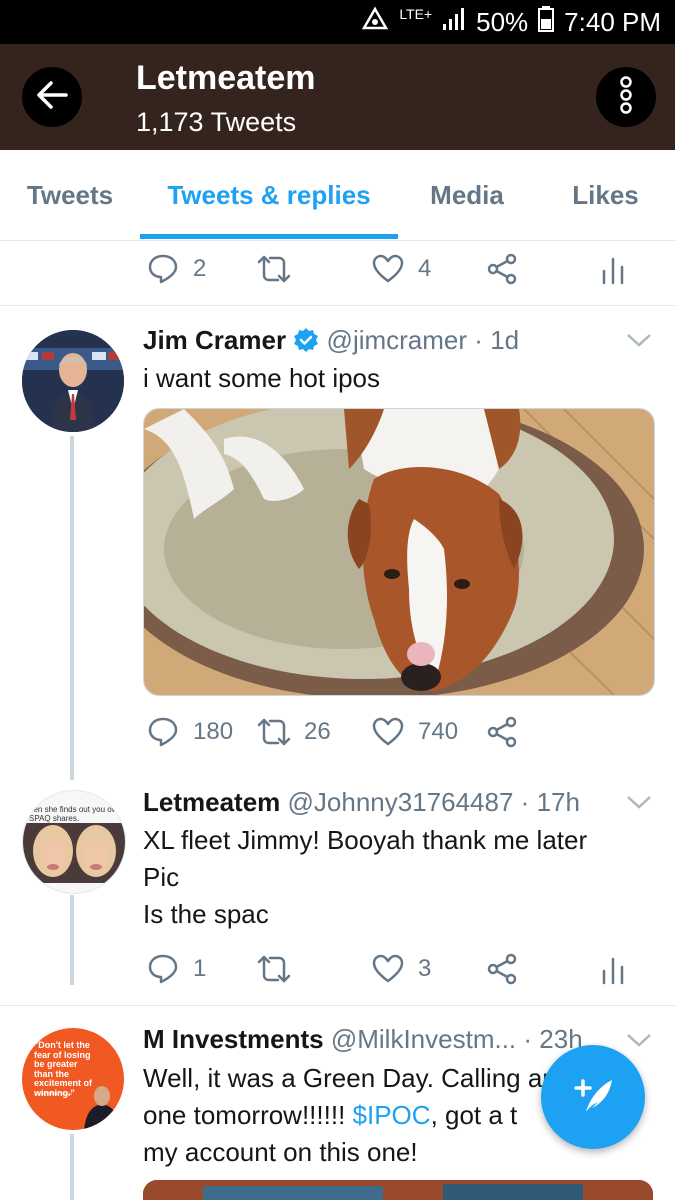  What do you see at coordinates (474, 1115) in the screenshot?
I see `tweet-line: , got a t` at bounding box center [474, 1115].